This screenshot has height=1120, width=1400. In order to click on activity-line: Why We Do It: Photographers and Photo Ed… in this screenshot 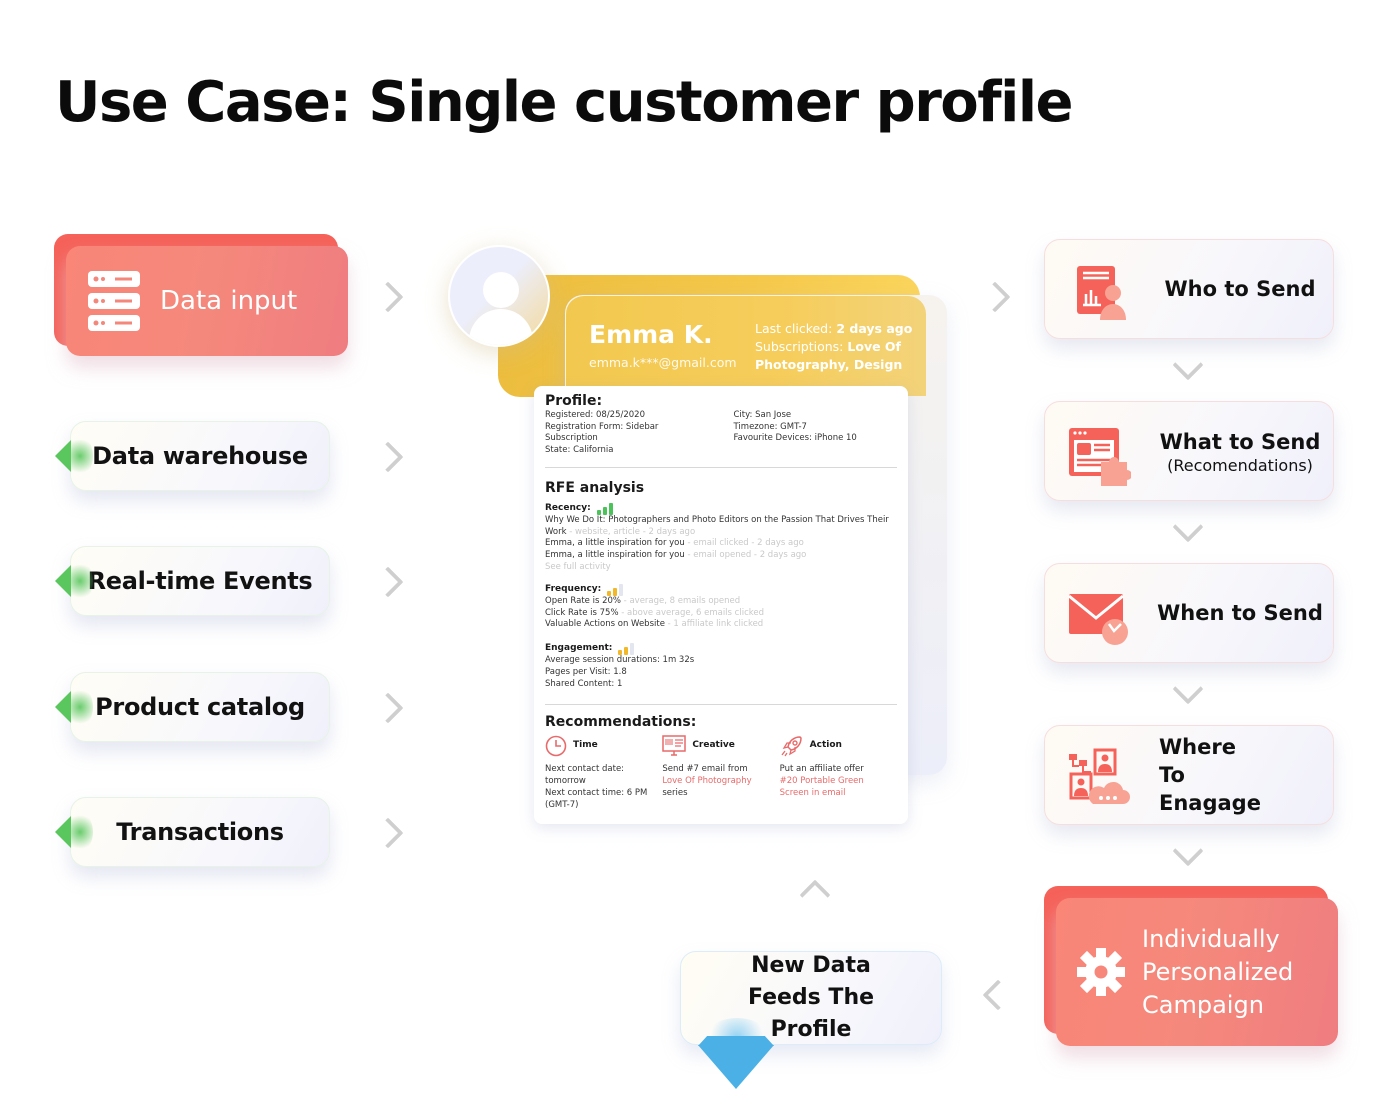, I will do `click(717, 525)`.